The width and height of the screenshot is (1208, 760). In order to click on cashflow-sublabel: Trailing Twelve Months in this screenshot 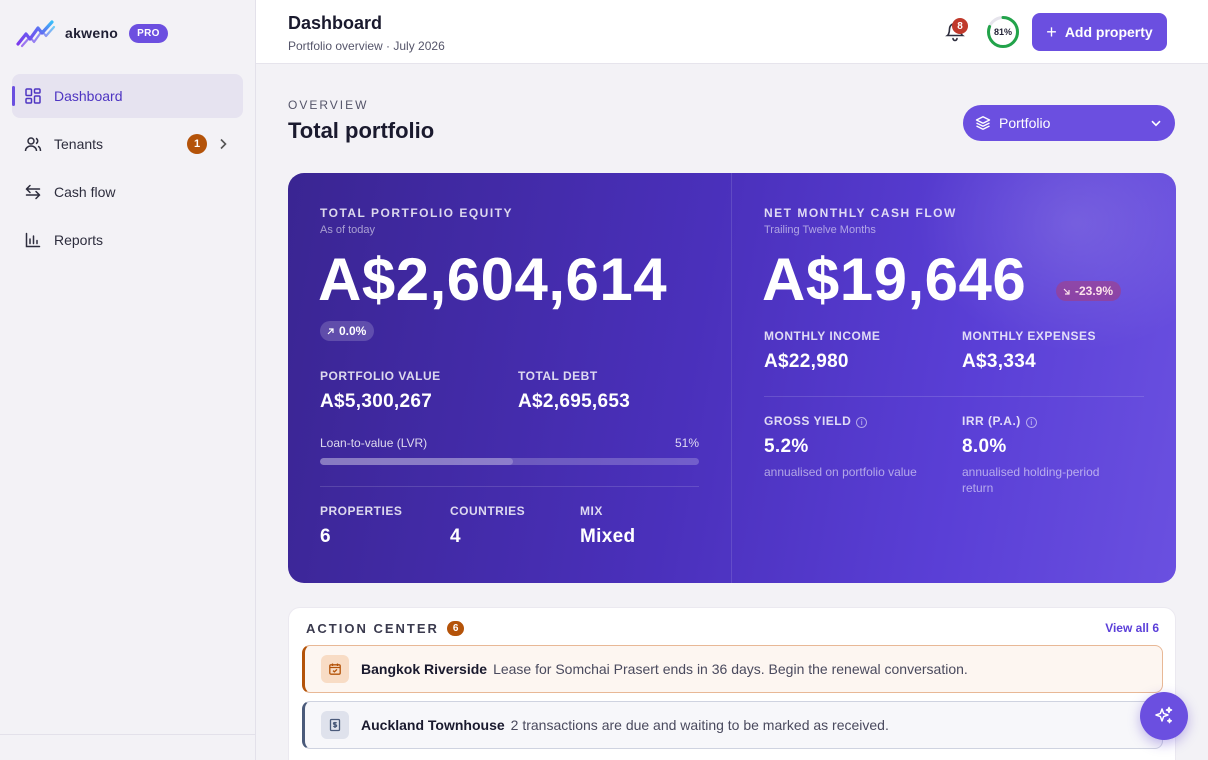, I will do `click(820, 230)`.